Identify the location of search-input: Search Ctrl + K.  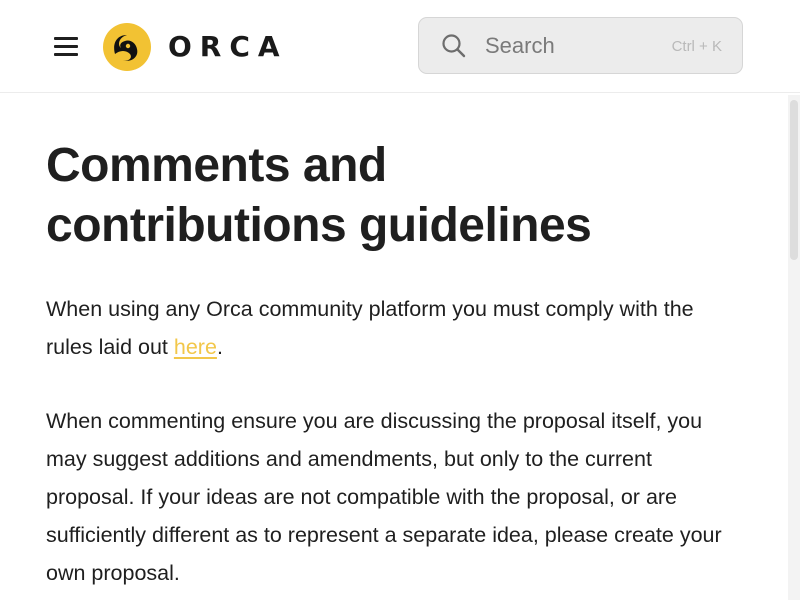
(580, 45).